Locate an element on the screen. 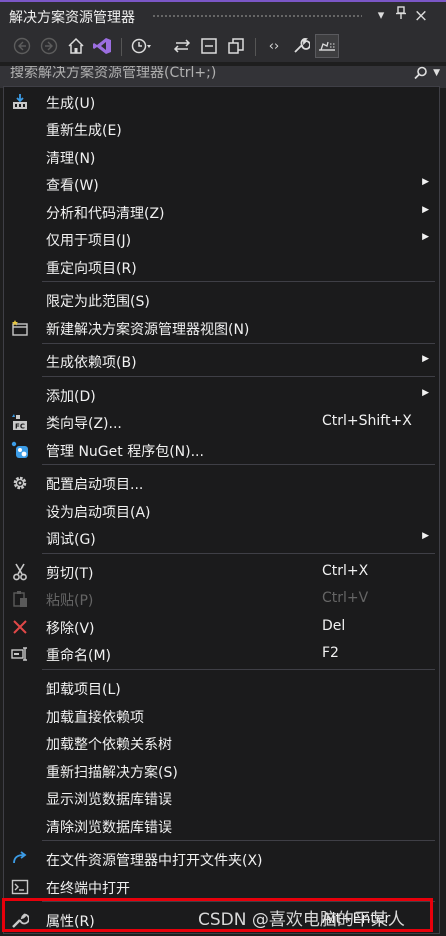 The image size is (446, 936). menu-item-label: 分析和代码清理(Z) is located at coordinates (105, 214).